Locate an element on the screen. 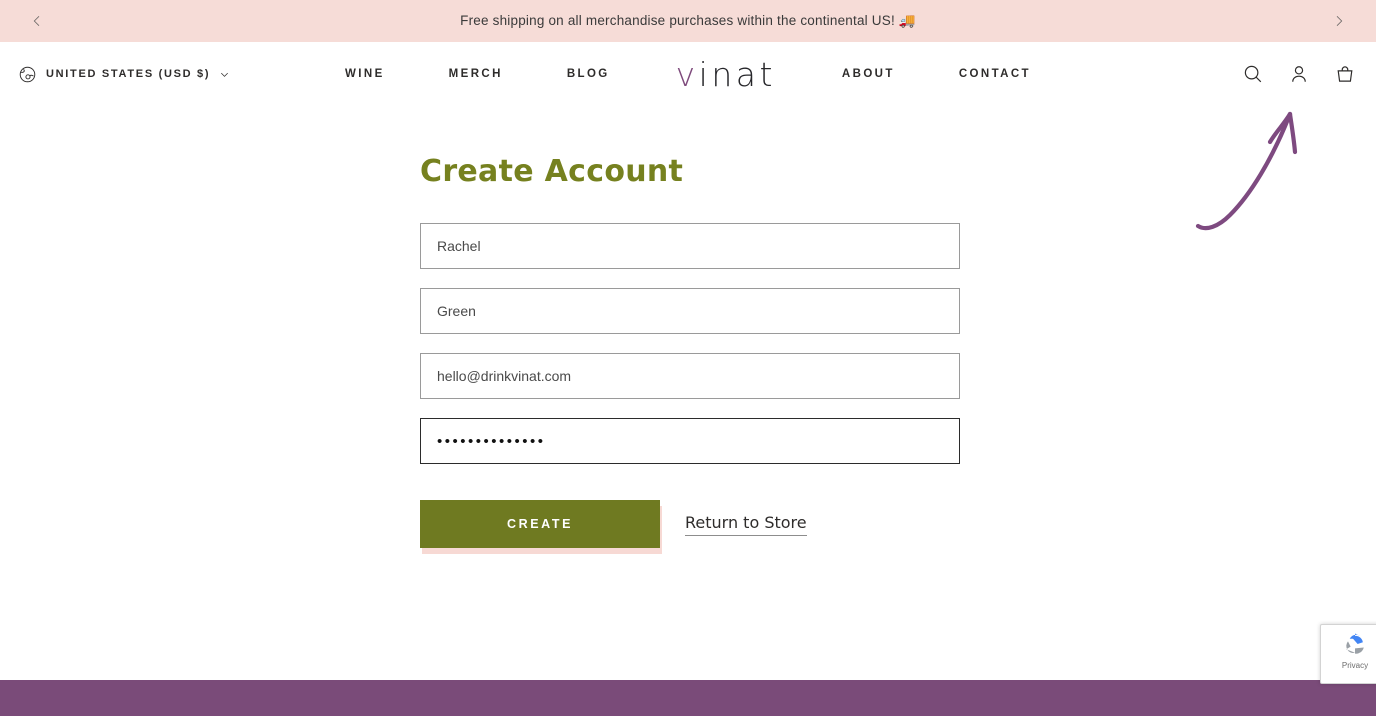 The height and width of the screenshot is (716, 1376). site-footer is located at coordinates (688, 698).